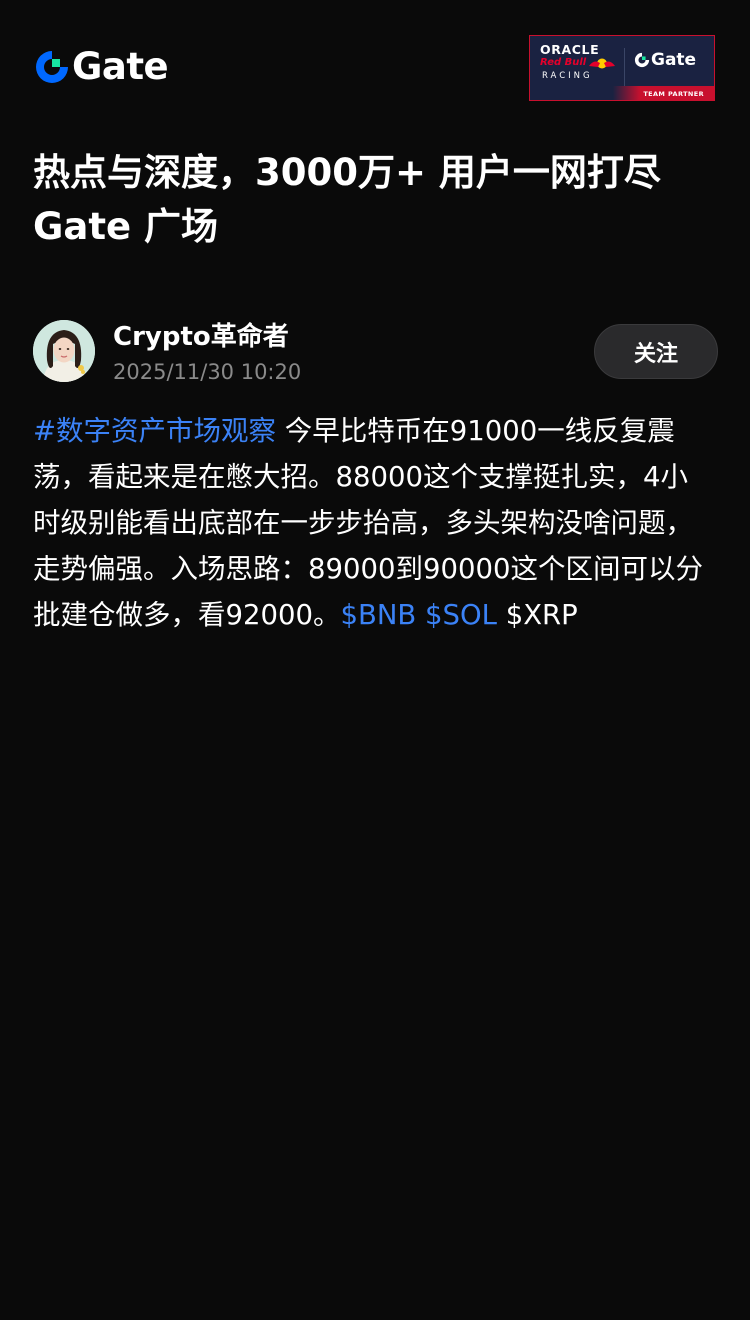 This screenshot has height=1320, width=750. Describe the element at coordinates (570, 49) in the screenshot. I see `oracle-label: ORACLE` at that location.